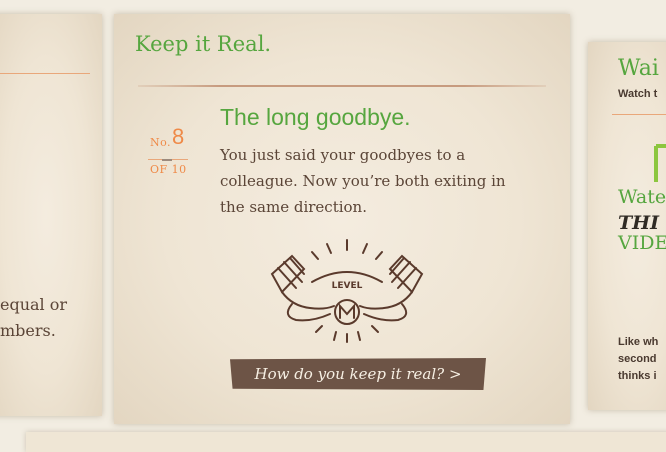 Image resolution: width=666 pixels, height=452 pixels. I want to click on item-title: The long goodbye., so click(315, 117).